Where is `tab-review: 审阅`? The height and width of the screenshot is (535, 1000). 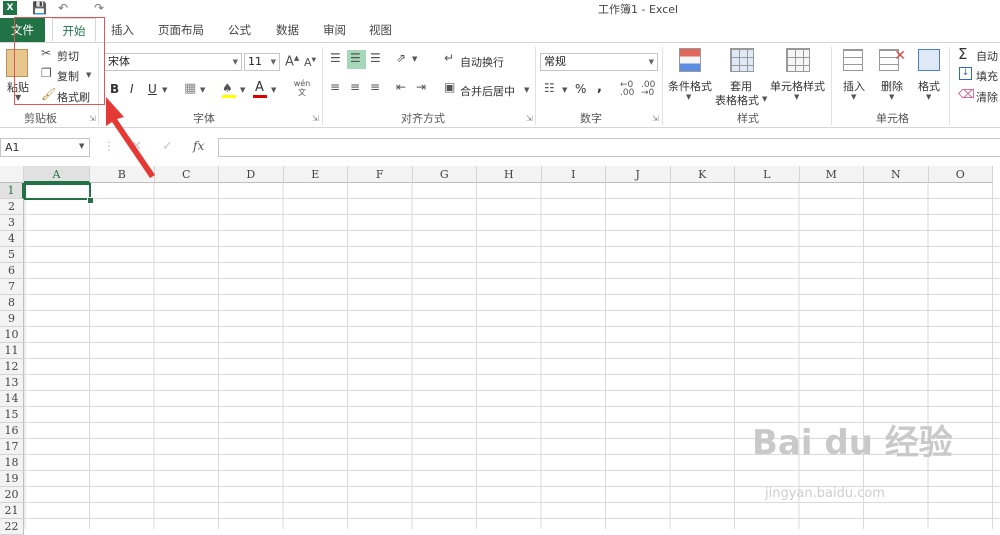 tab-review: 审阅 is located at coordinates (334, 30).